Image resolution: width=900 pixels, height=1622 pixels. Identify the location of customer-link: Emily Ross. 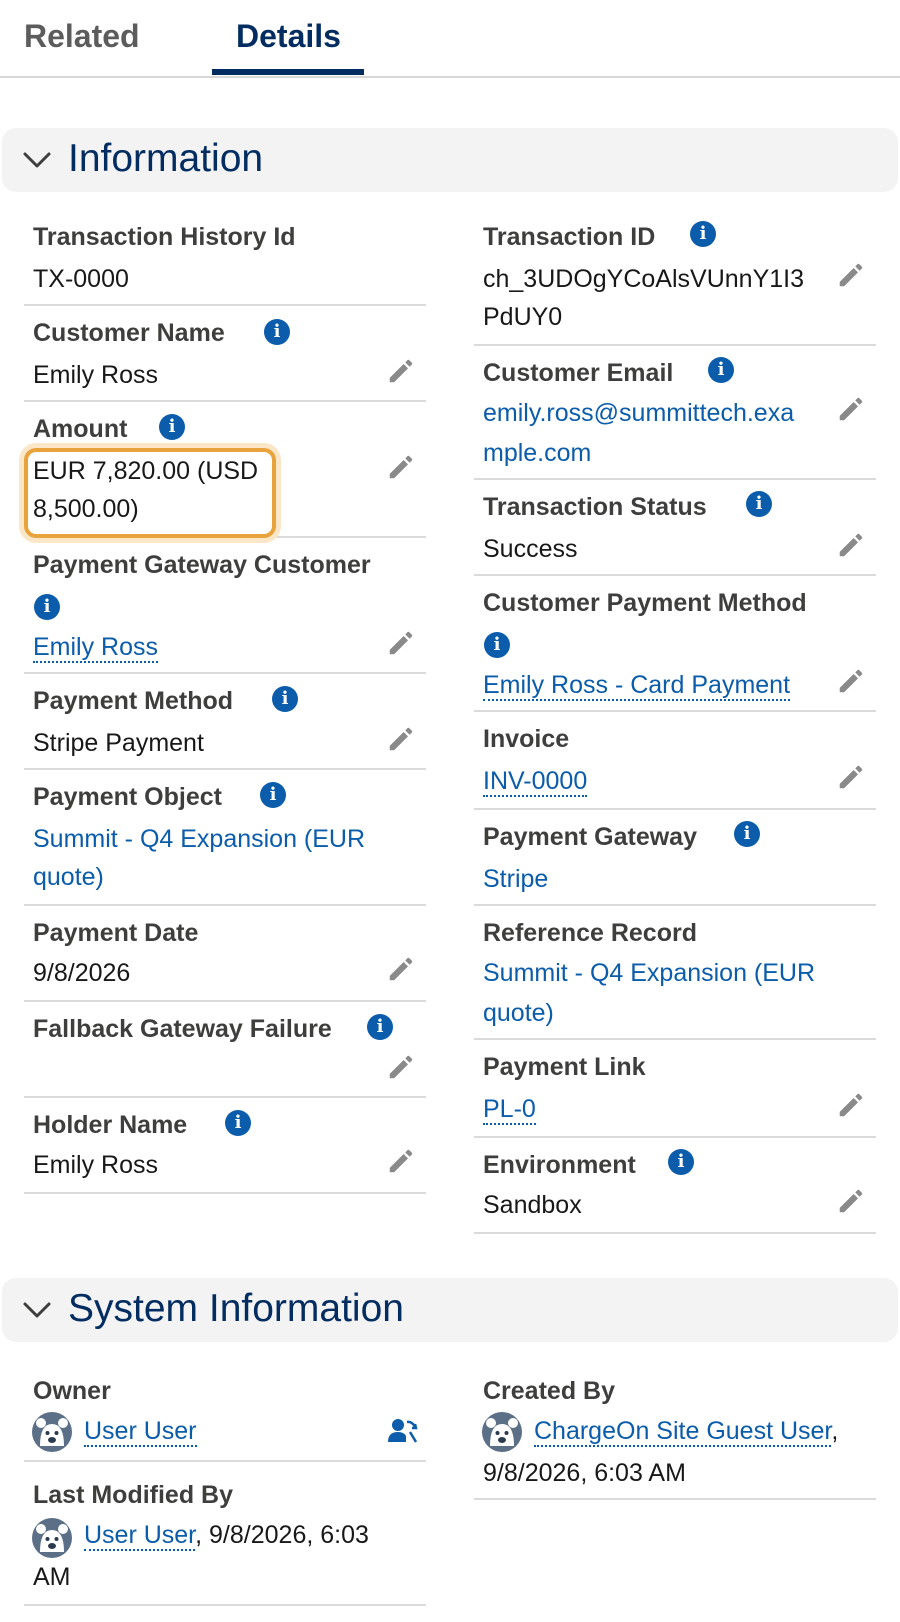
(96, 648).